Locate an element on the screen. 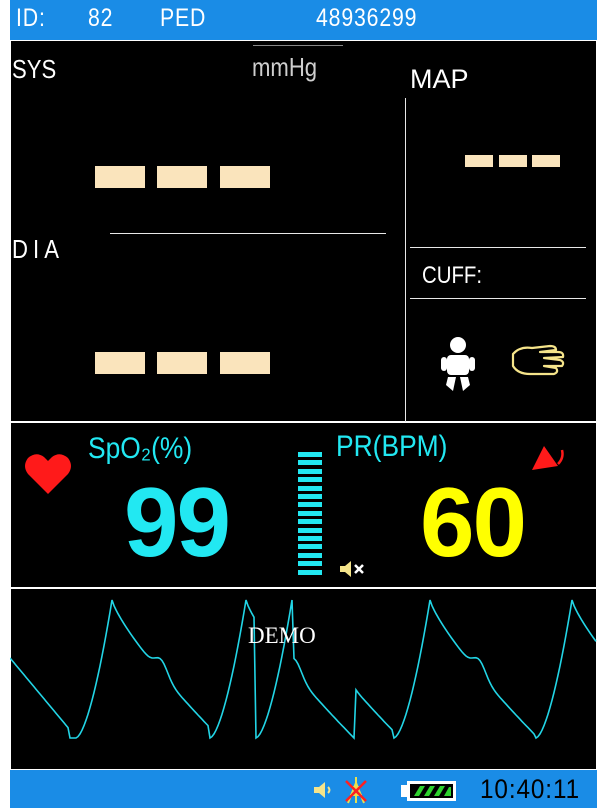  pr-label: PR(BPM) is located at coordinates (392, 446).